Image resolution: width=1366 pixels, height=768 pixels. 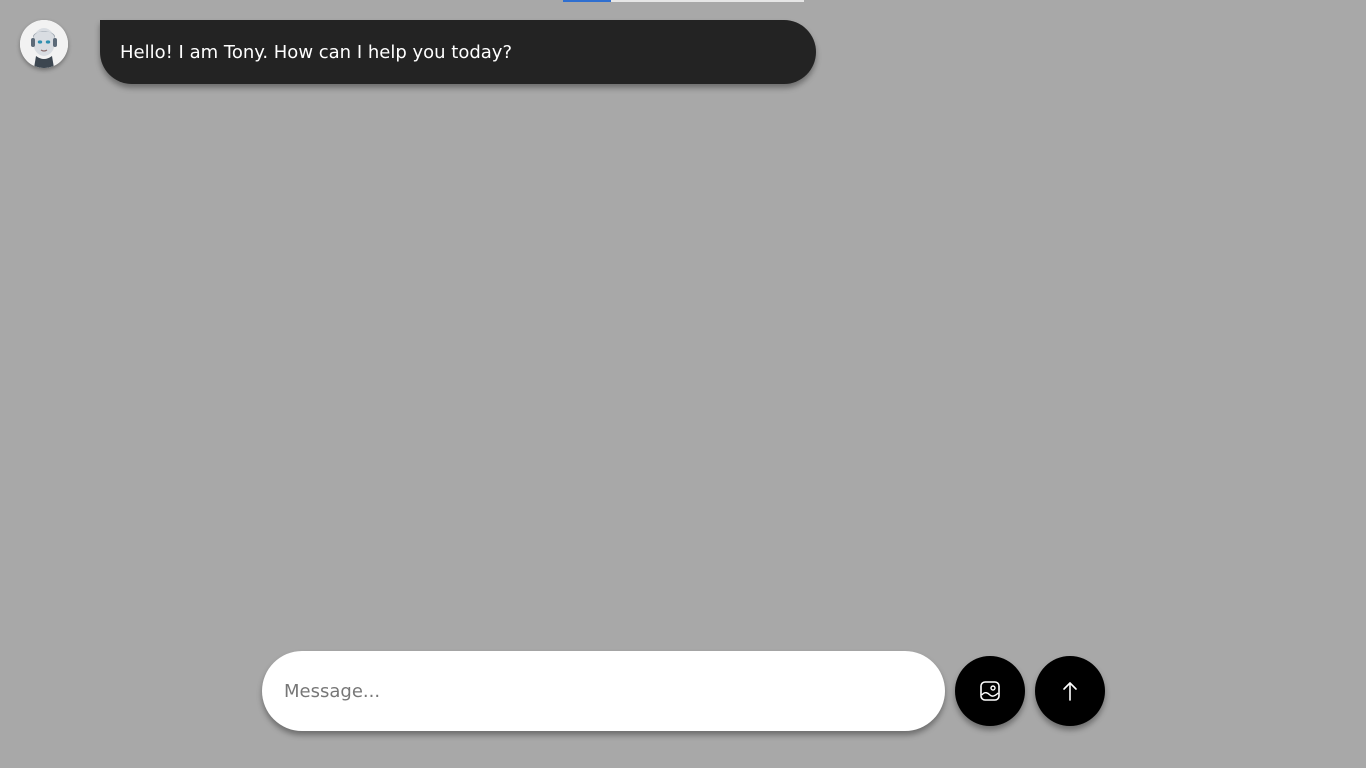 I want to click on image-upload-button, so click(x=990, y=691).